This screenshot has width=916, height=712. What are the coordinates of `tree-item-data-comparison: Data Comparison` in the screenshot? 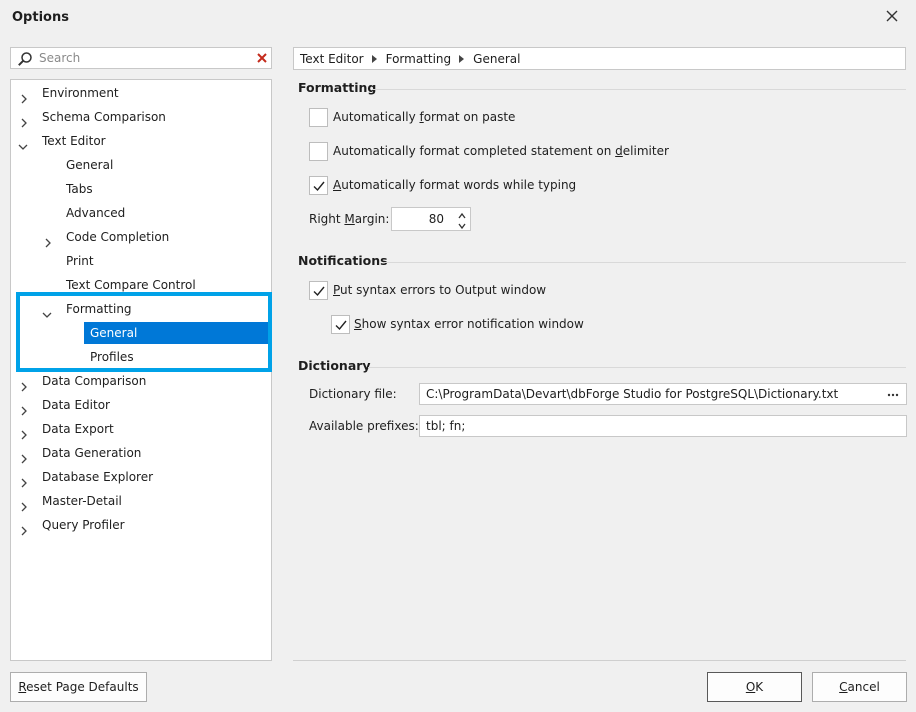 It's located at (81, 381).